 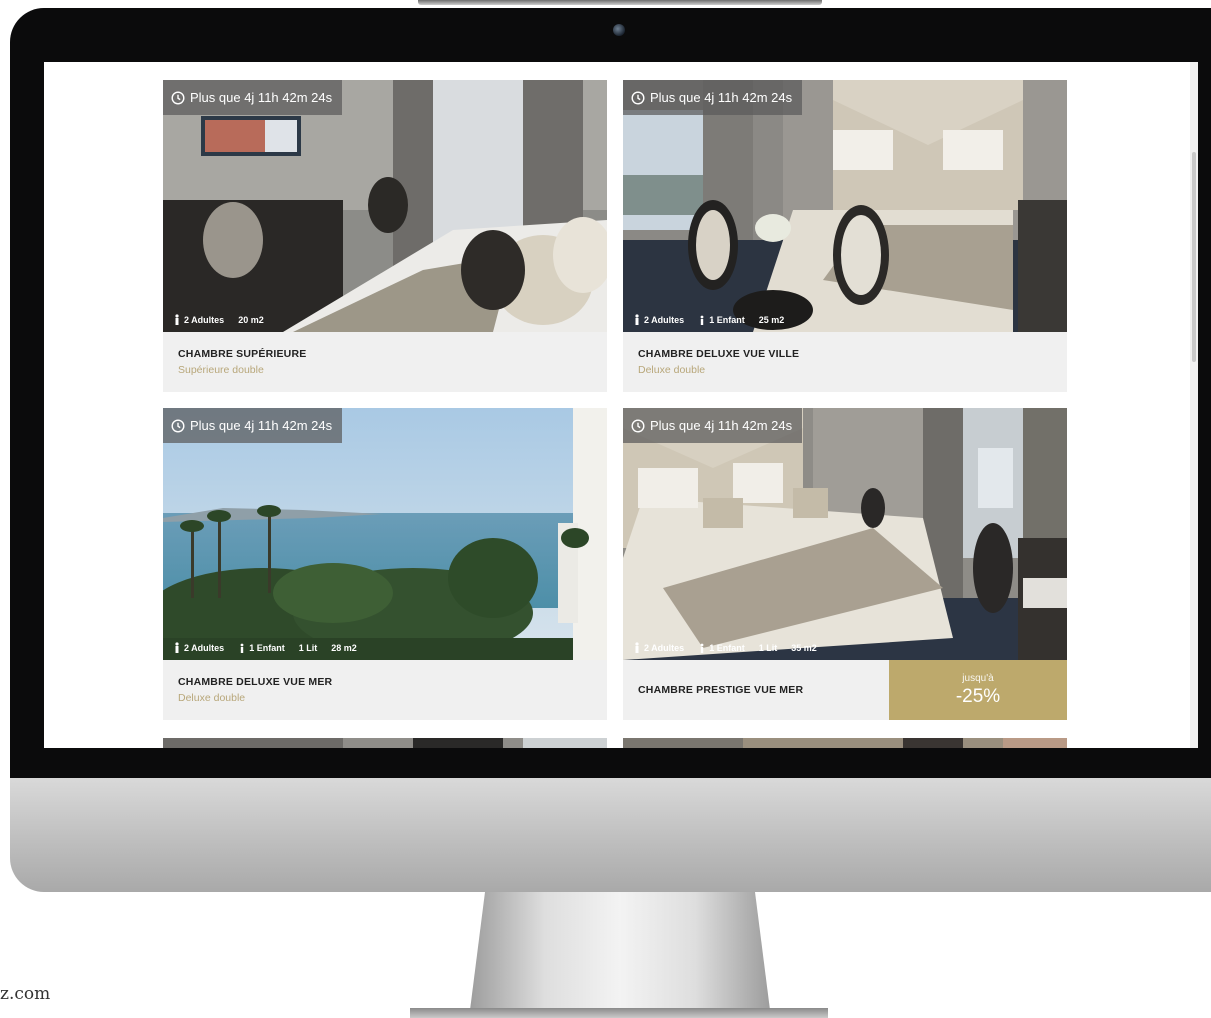 What do you see at coordinates (255, 682) in the screenshot?
I see `room-name: CHAMBRE DELUXE VUE MER` at bounding box center [255, 682].